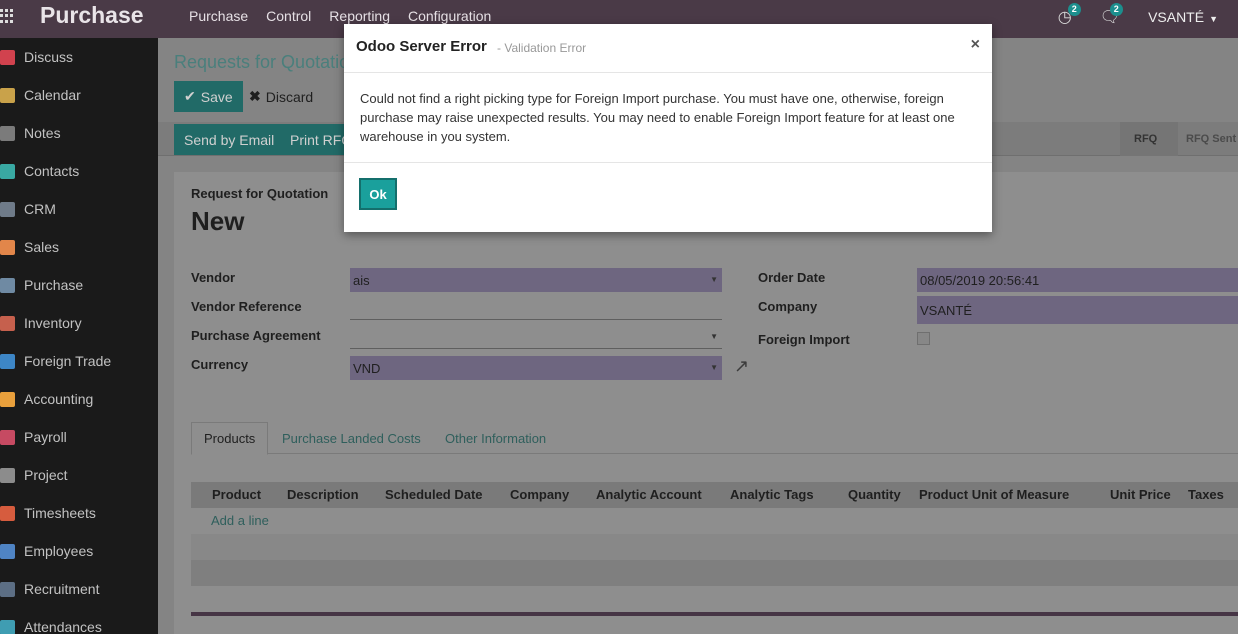 Image resolution: width=1238 pixels, height=634 pixels. I want to click on order-date-label: Order Date, so click(792, 277).